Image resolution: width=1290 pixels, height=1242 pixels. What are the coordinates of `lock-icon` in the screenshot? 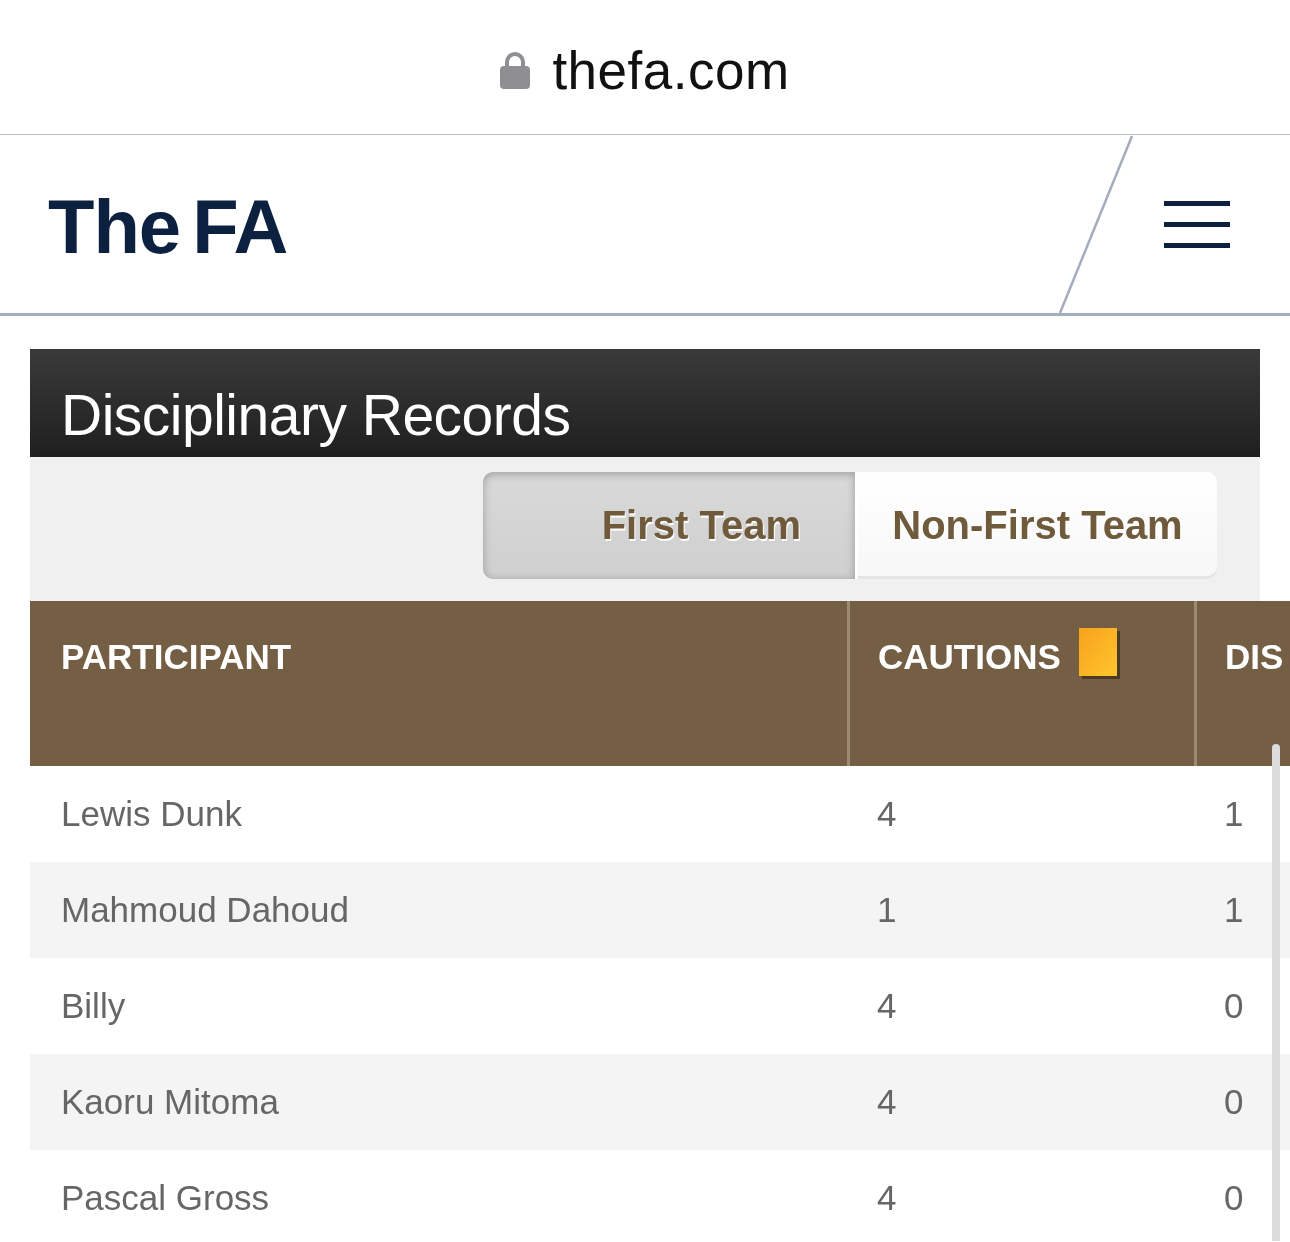 It's located at (515, 70).